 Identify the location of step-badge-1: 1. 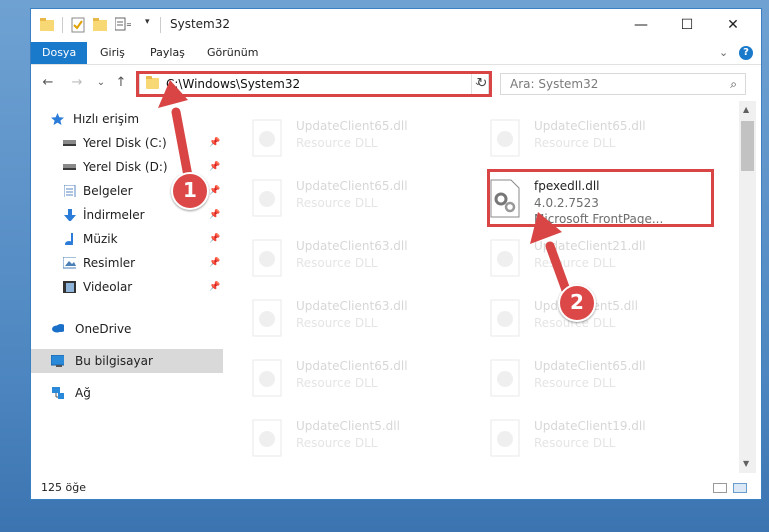
(190, 191).